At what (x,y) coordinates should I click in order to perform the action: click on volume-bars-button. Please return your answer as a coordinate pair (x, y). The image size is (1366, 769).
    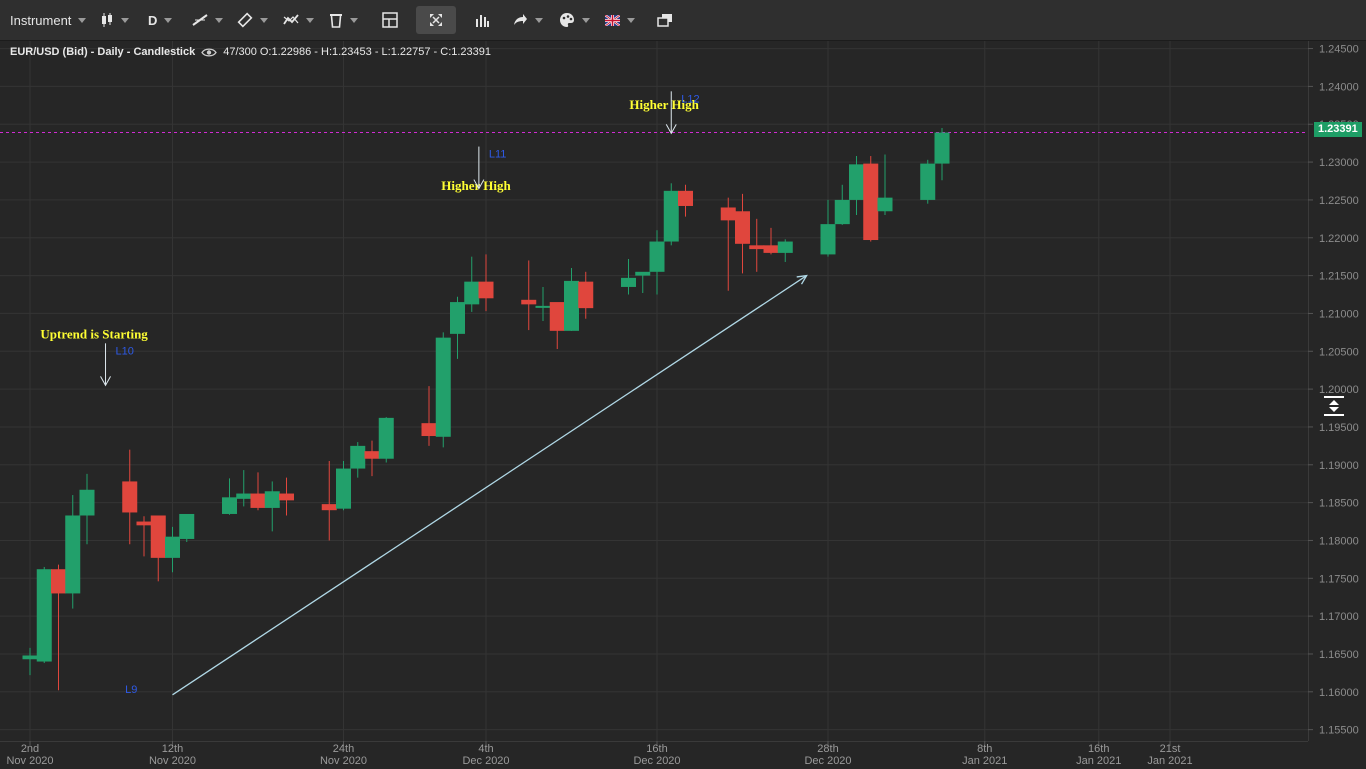
    Looking at the image, I should click on (482, 20).